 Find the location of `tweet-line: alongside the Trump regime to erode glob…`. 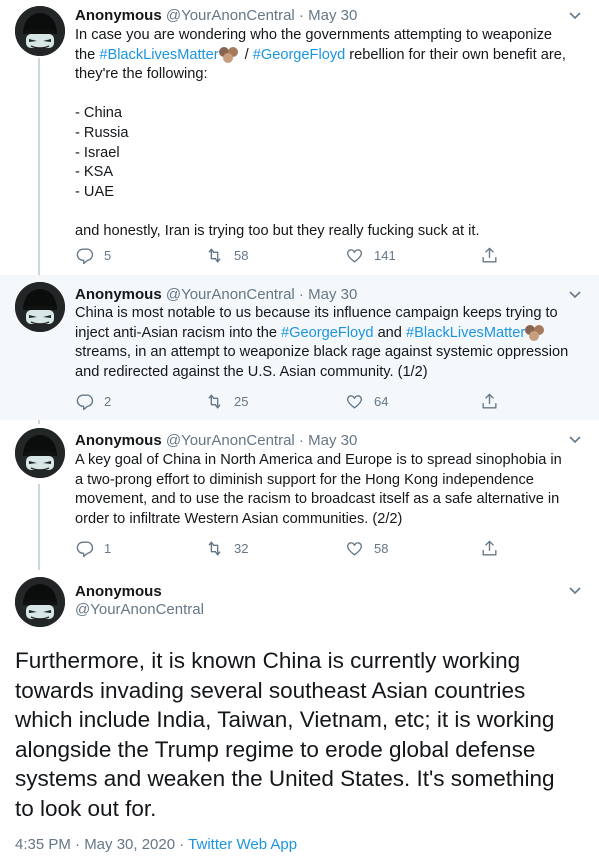

tweet-line: alongside the Trump regime to erode glob… is located at coordinates (275, 749).